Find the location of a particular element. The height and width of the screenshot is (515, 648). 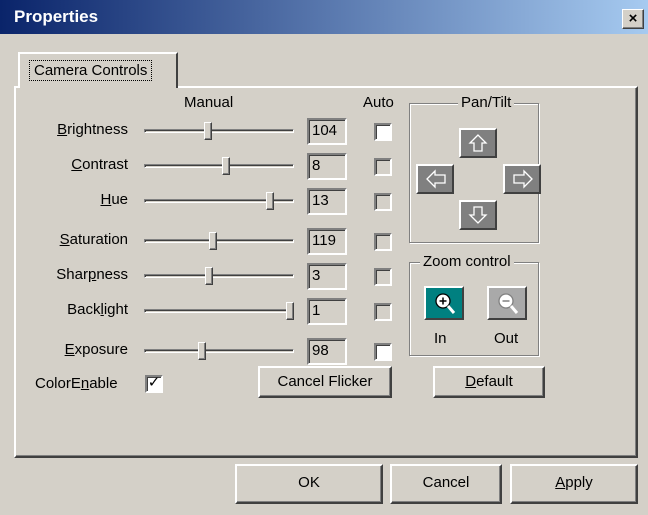

contrast-slider-track is located at coordinates (219, 166).